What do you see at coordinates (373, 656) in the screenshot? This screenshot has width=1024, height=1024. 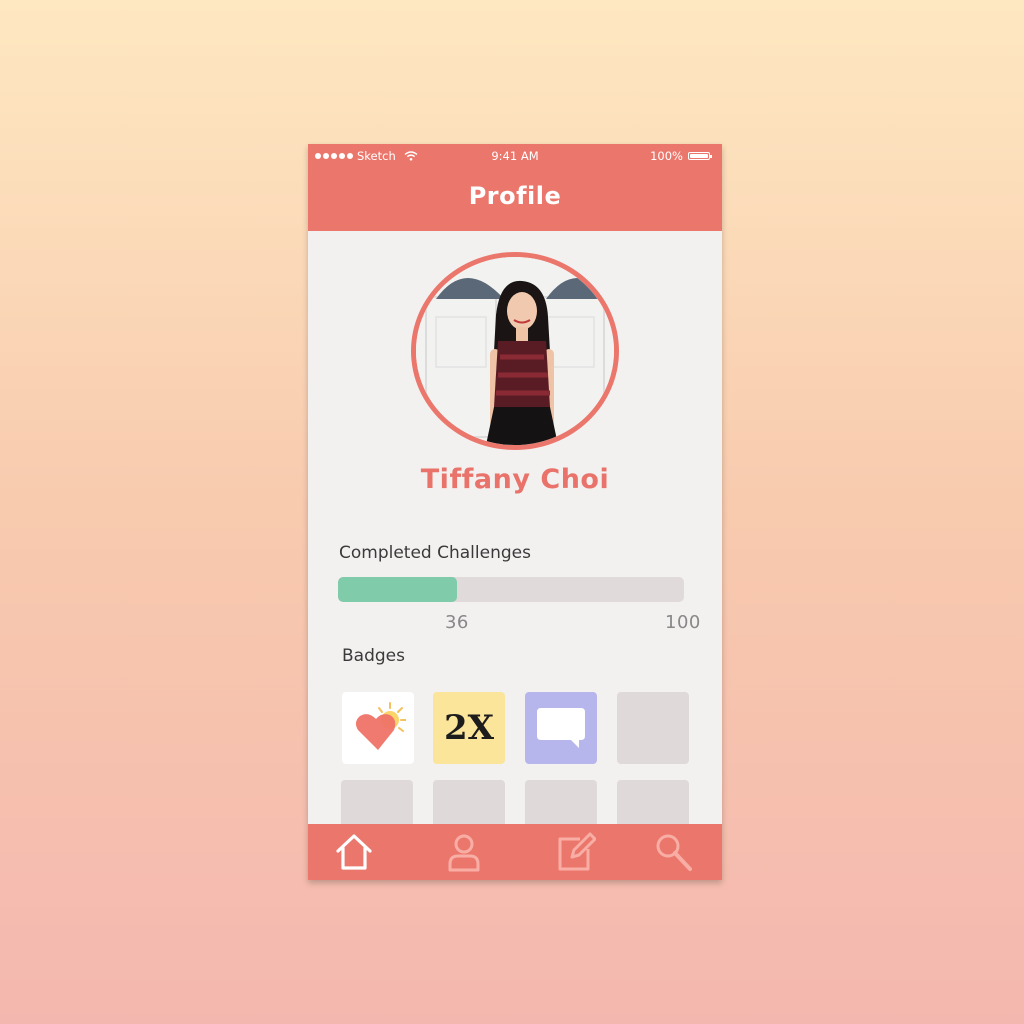 I see `badges-label: Badges` at bounding box center [373, 656].